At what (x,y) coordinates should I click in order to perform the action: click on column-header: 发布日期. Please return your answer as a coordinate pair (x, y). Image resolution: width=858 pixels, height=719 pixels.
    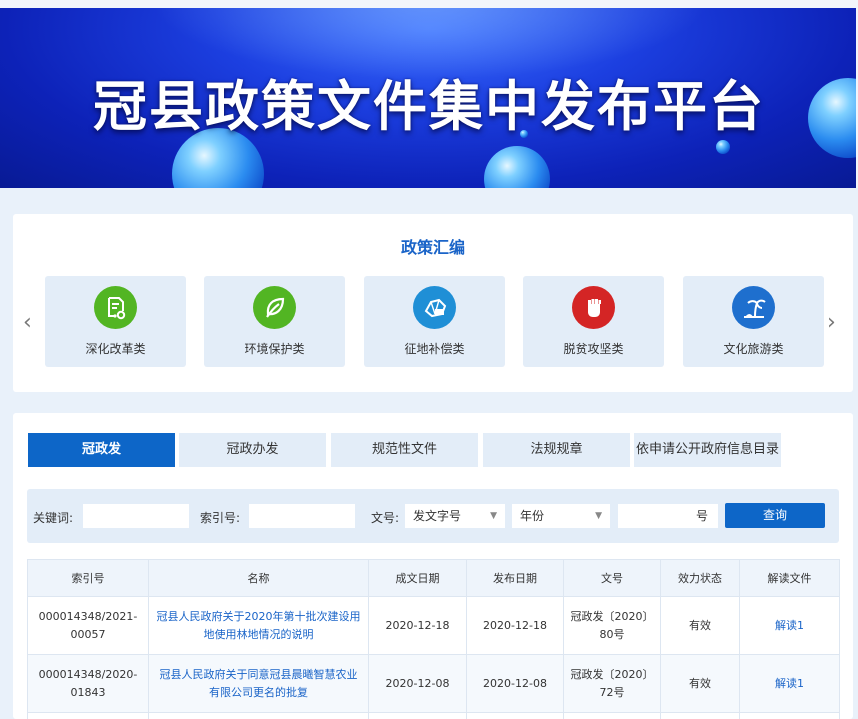
    Looking at the image, I should click on (515, 578).